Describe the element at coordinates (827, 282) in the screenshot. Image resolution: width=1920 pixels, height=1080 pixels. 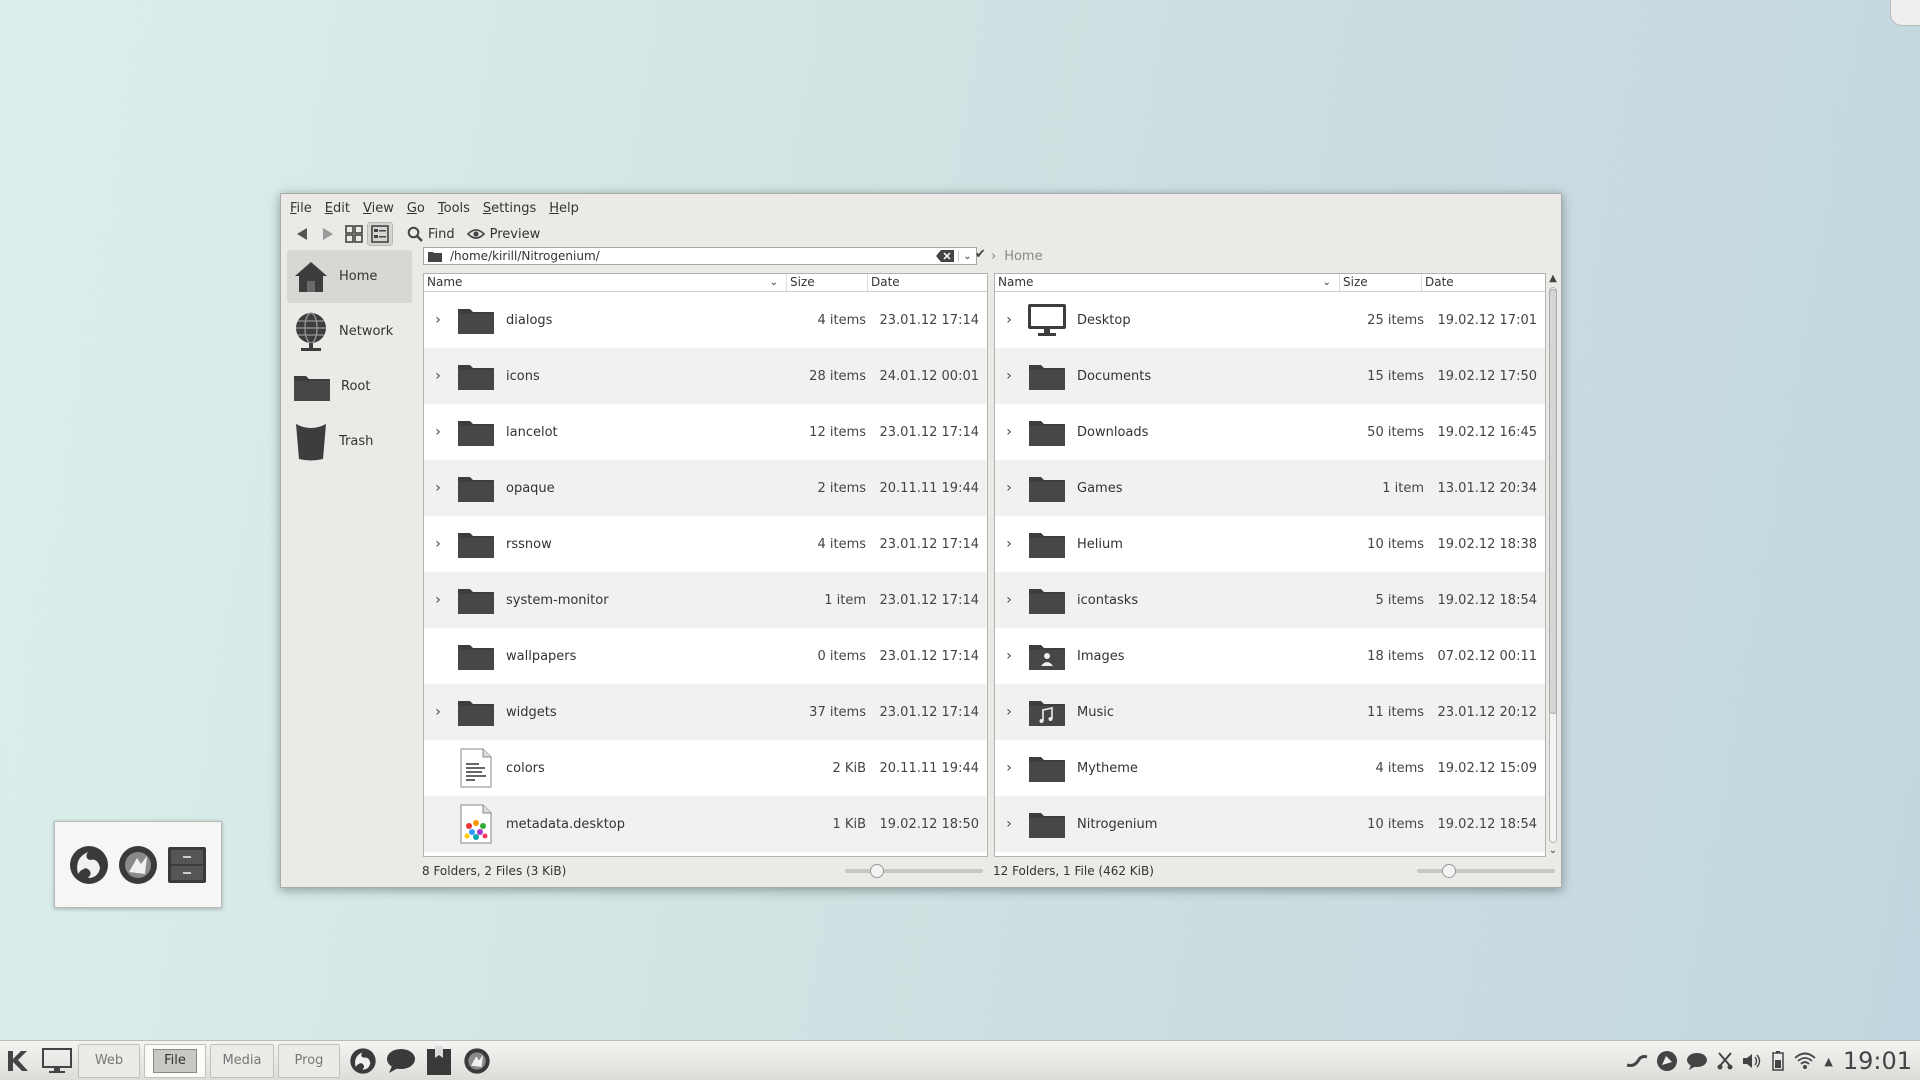
I see `left-col-size: Size` at that location.